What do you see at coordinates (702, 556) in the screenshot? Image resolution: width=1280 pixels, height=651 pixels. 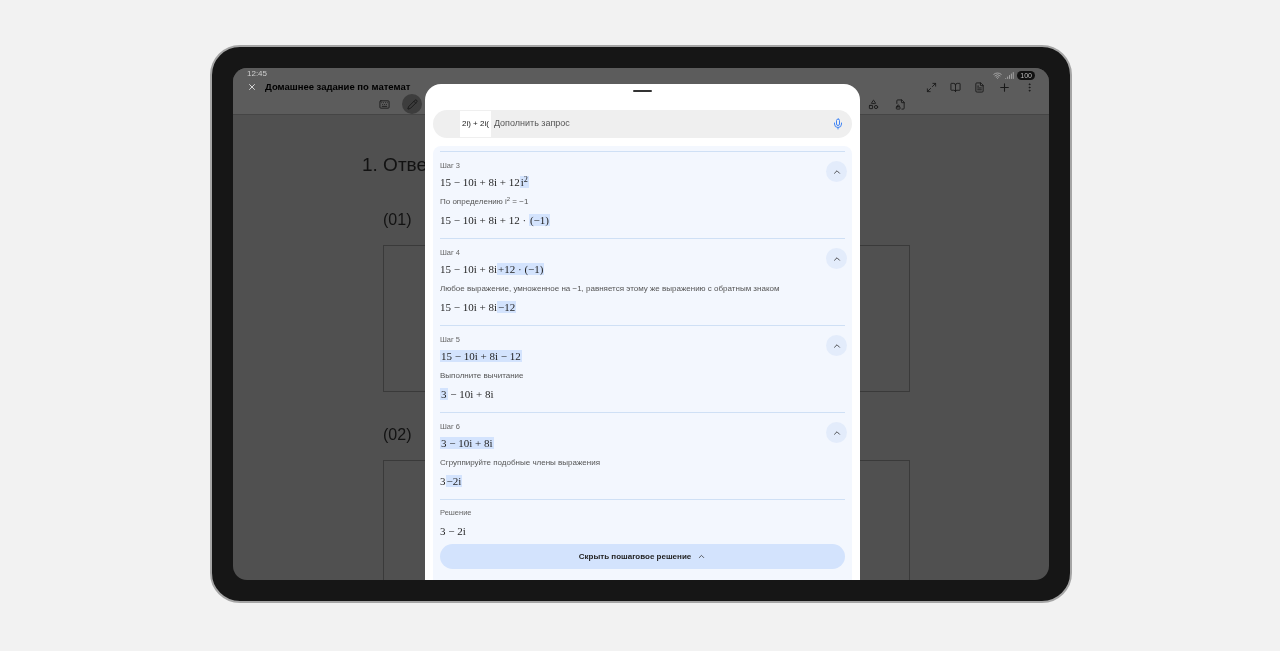 I see `chevron-up-icon` at bounding box center [702, 556].